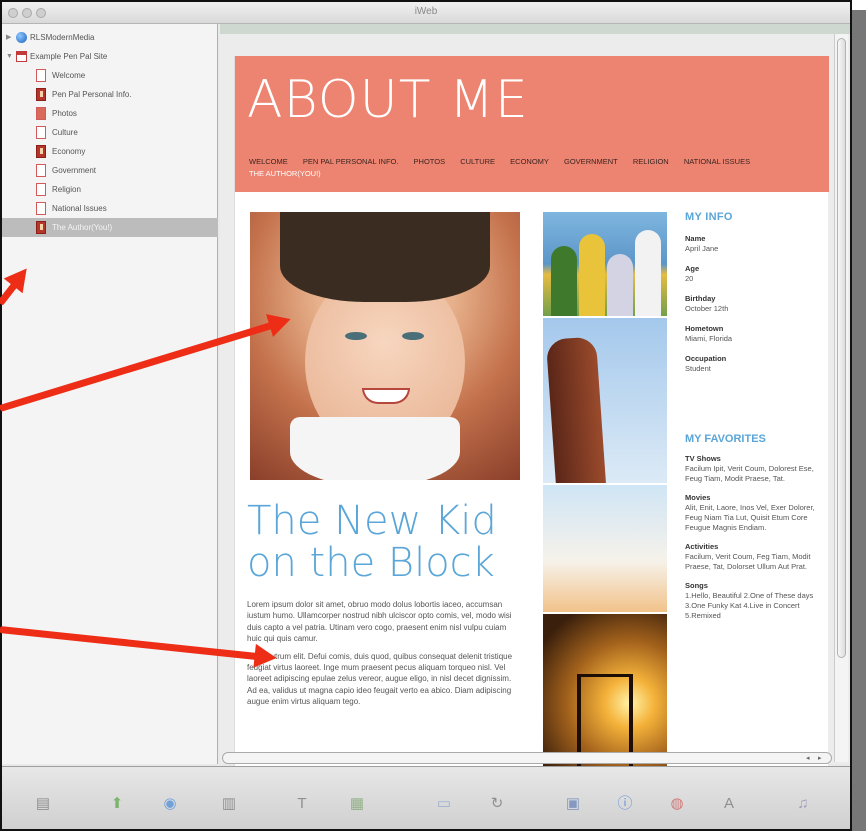 Image resolution: width=866 pixels, height=831 pixels. Describe the element at coordinates (702, 546) in the screenshot. I see `favorite-label: Activities` at that location.